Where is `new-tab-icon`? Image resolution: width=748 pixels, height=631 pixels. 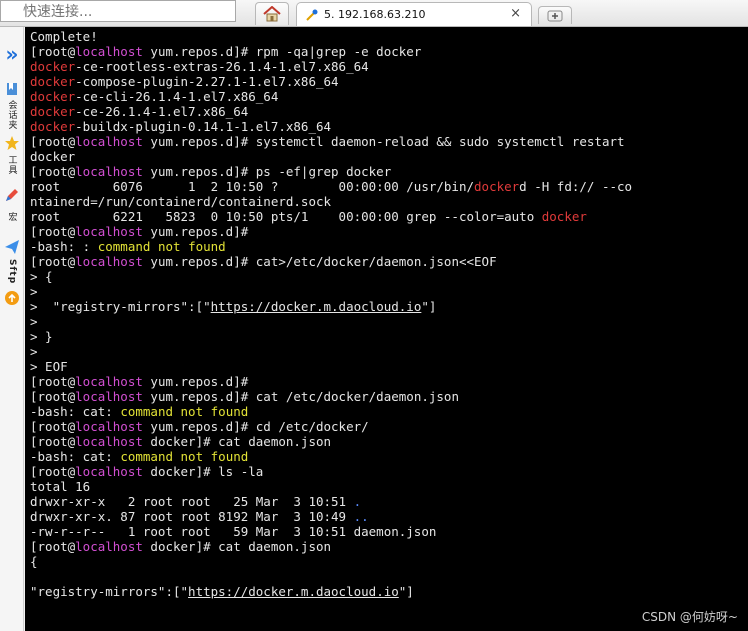
new-tab-icon is located at coordinates (555, 15).